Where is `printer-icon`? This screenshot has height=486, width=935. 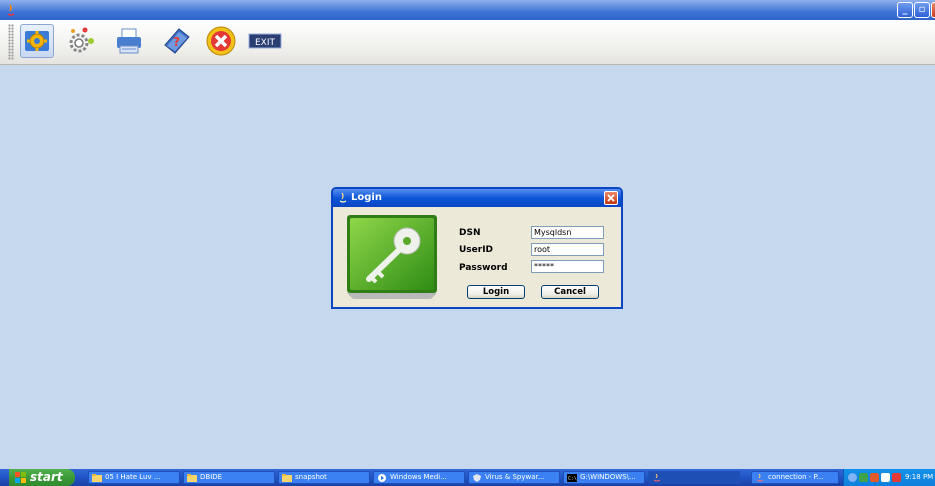 printer-icon is located at coordinates (129, 41).